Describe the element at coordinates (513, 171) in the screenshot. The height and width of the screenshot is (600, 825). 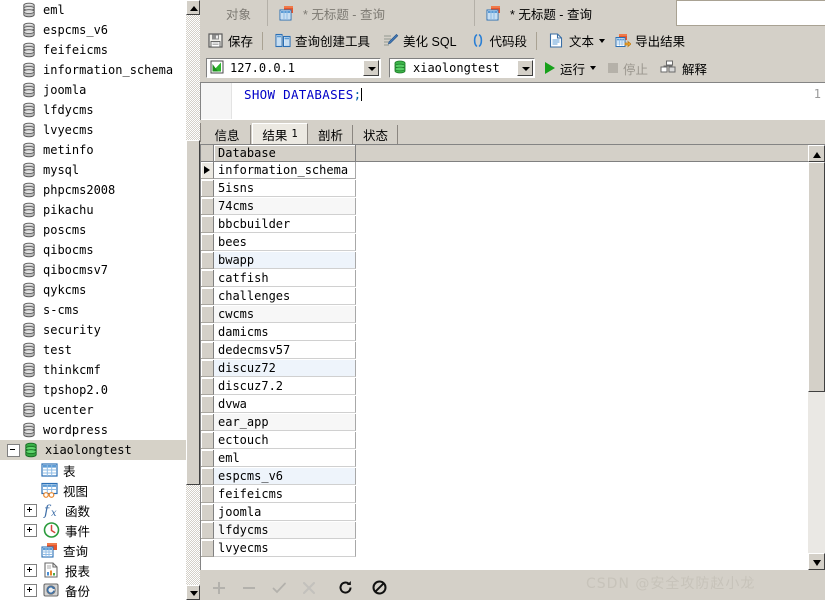
I see `table-row: information_schema` at that location.